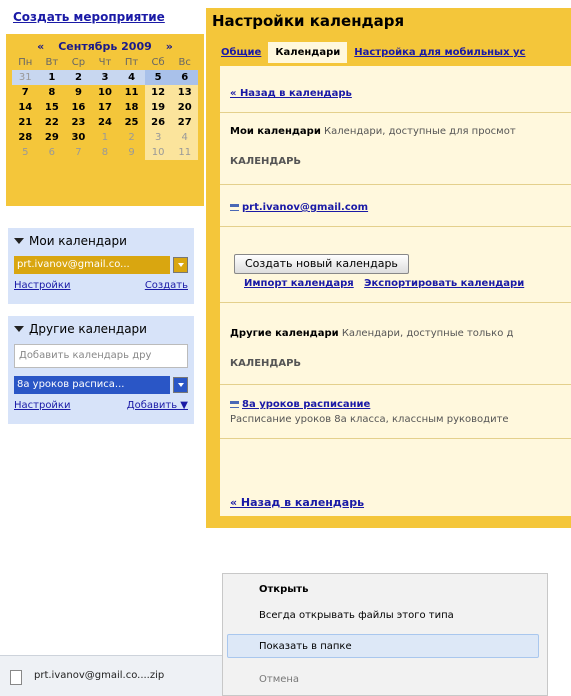  I want to click on weekday-header: Пт, so click(131, 62).